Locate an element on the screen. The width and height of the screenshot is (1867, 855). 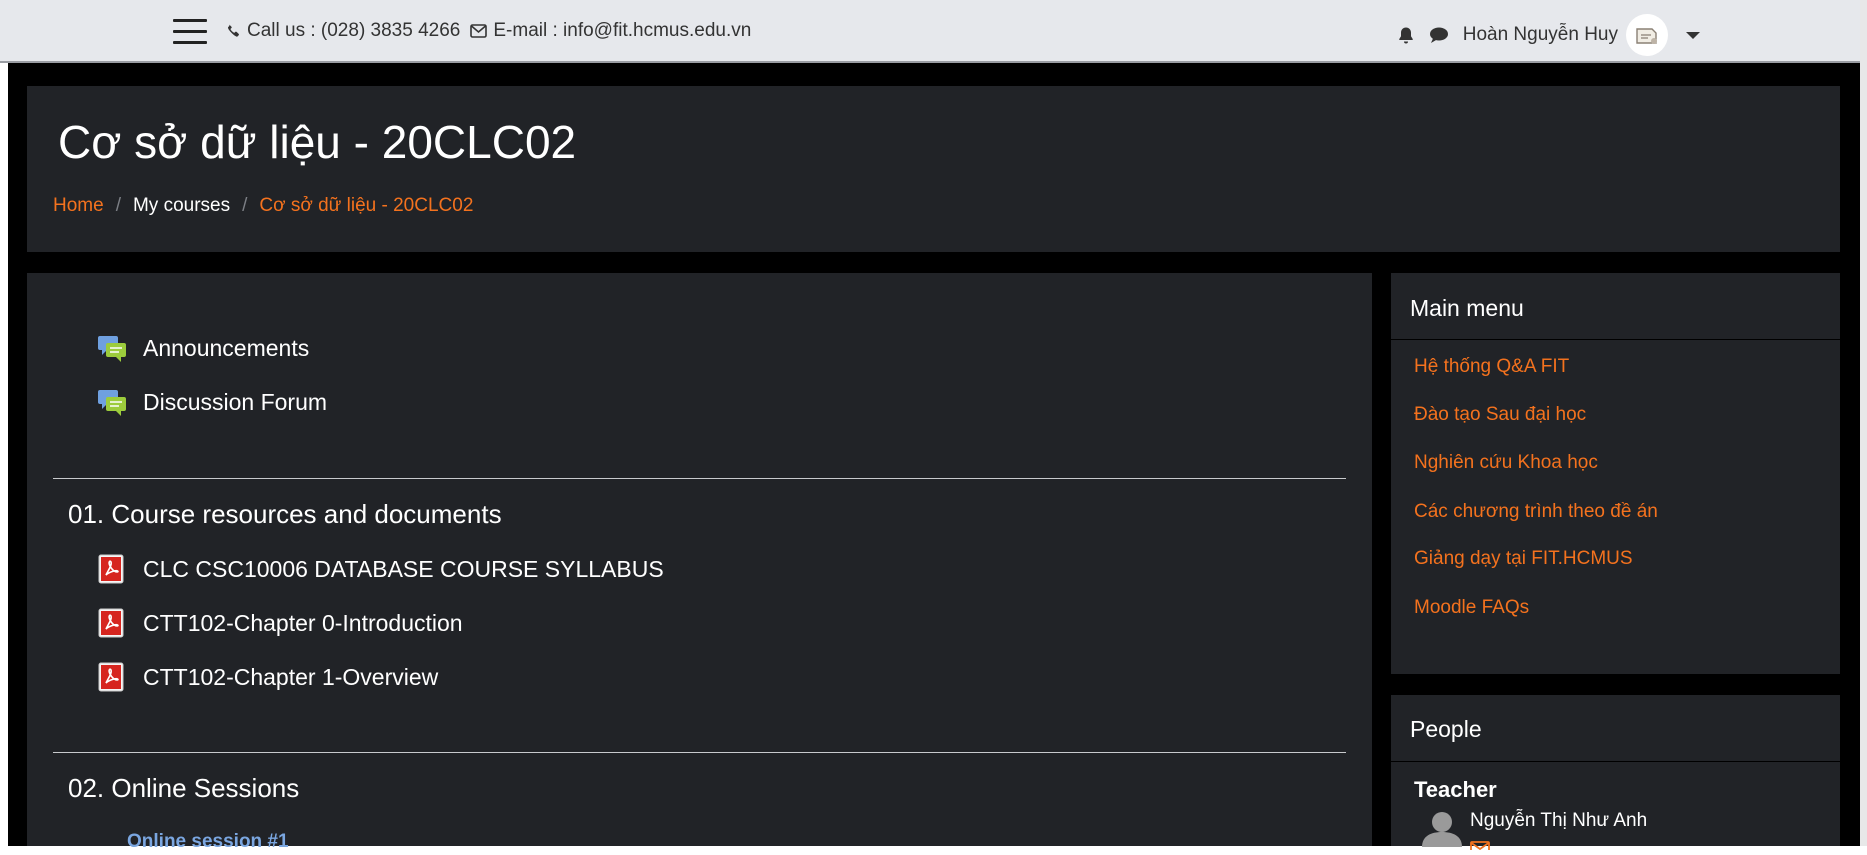
menu-item-qa-fit: Hệ thống Q&A FIT is located at coordinates (1491, 367).